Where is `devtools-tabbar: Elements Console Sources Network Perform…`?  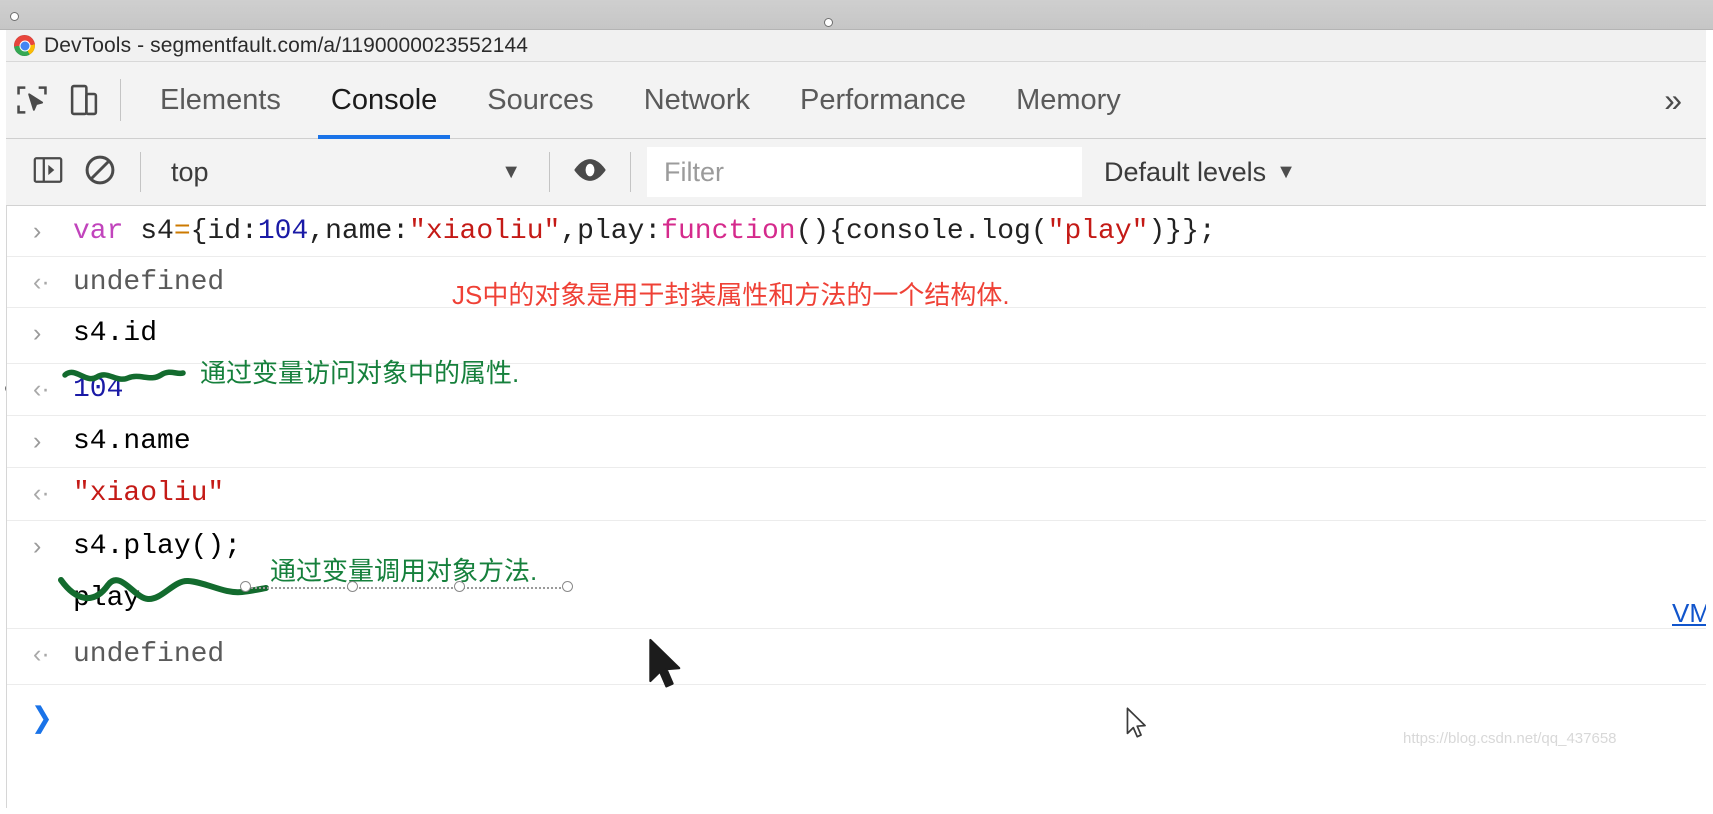 devtools-tabbar: Elements Console Sources Network Perform… is located at coordinates (856, 100).